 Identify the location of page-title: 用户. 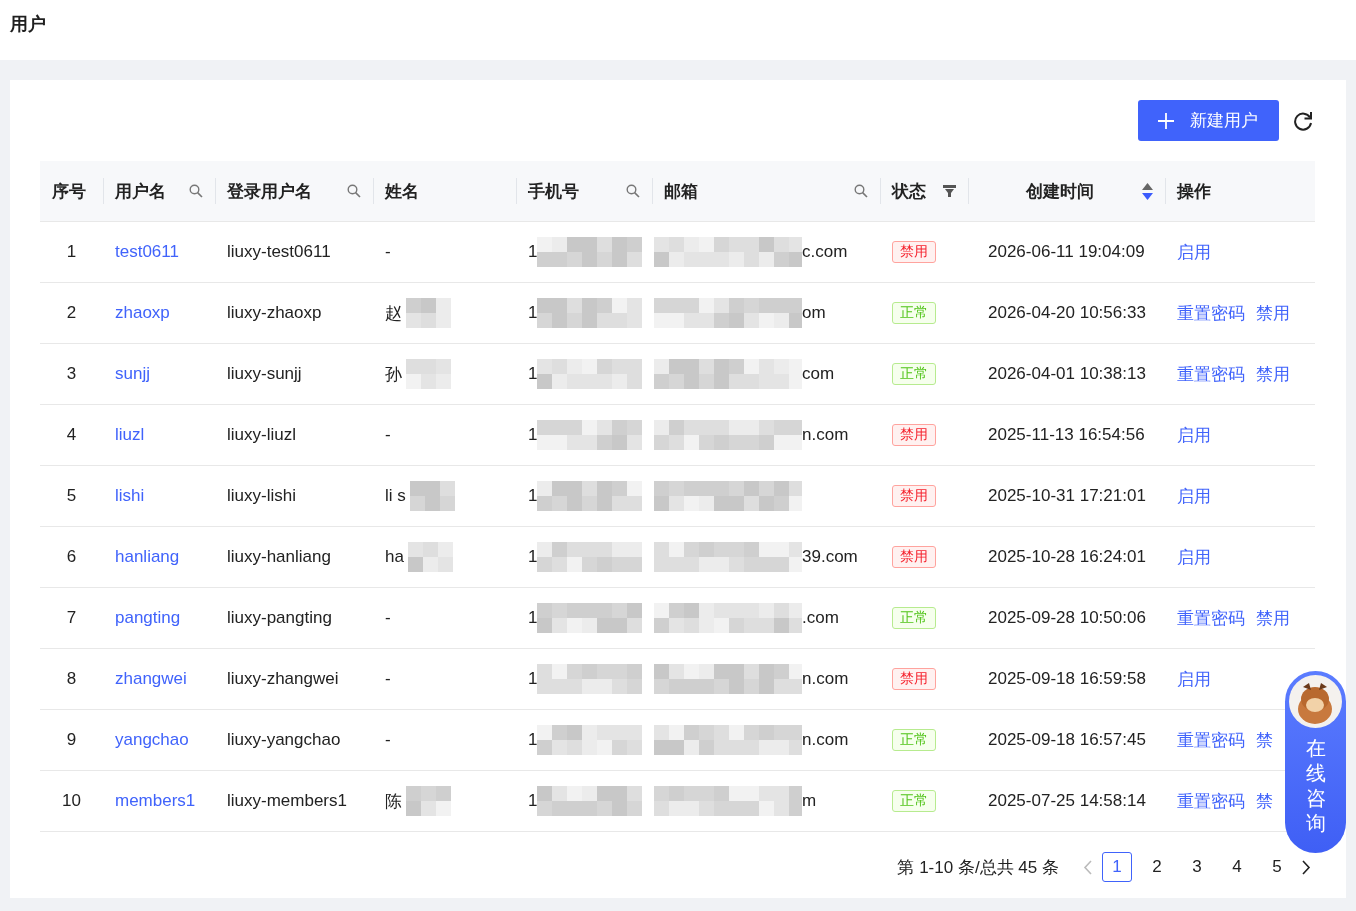
(28, 24).